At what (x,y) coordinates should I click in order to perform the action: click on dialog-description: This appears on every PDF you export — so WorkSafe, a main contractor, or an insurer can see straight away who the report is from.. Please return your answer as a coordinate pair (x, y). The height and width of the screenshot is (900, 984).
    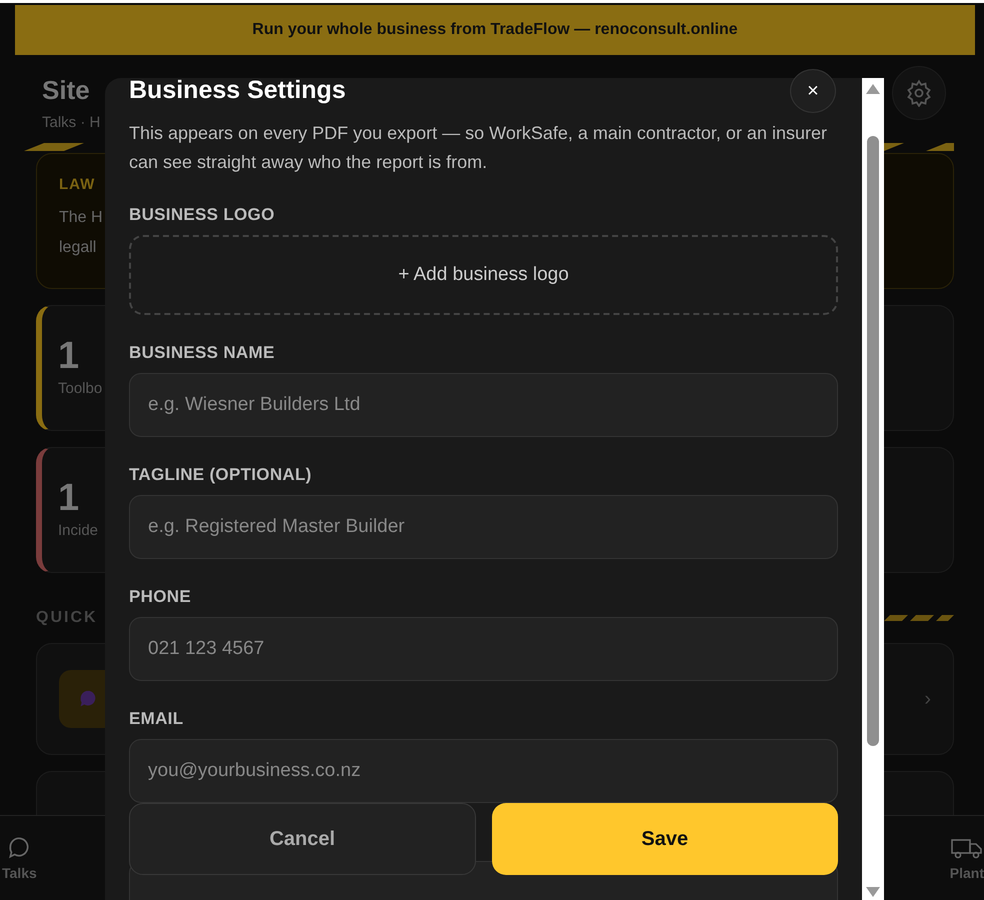
    Looking at the image, I should click on (478, 148).